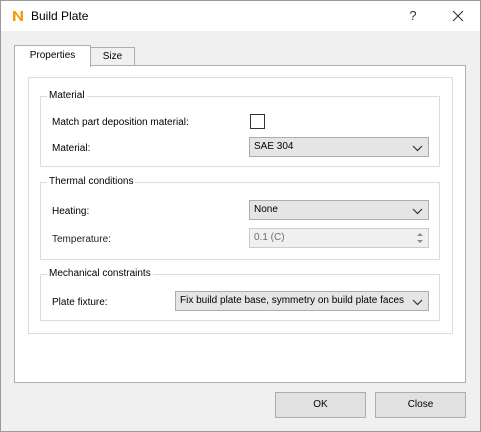 Image resolution: width=481 pixels, height=432 pixels. What do you see at coordinates (18, 16) in the screenshot?
I see `n-logo-icon` at bounding box center [18, 16].